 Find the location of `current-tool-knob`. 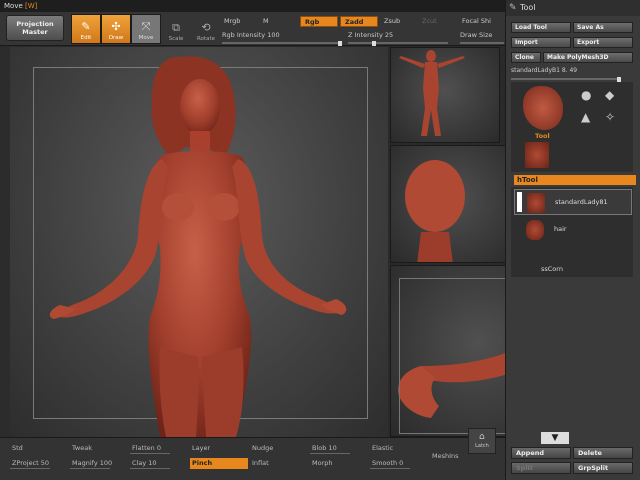

current-tool-knob is located at coordinates (619, 79).